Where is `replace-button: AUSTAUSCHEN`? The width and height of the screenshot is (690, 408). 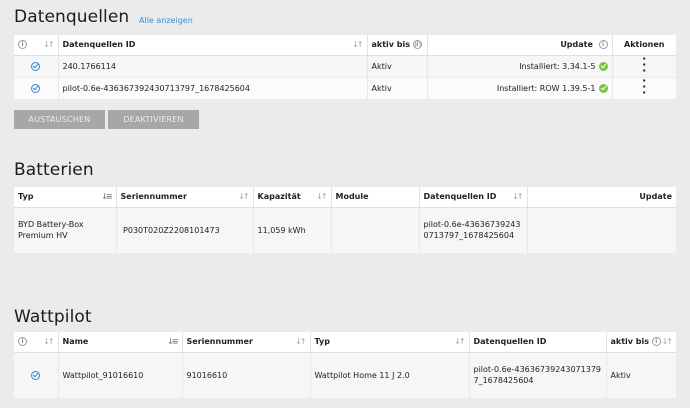 replace-button: AUSTAUSCHEN is located at coordinates (59, 119).